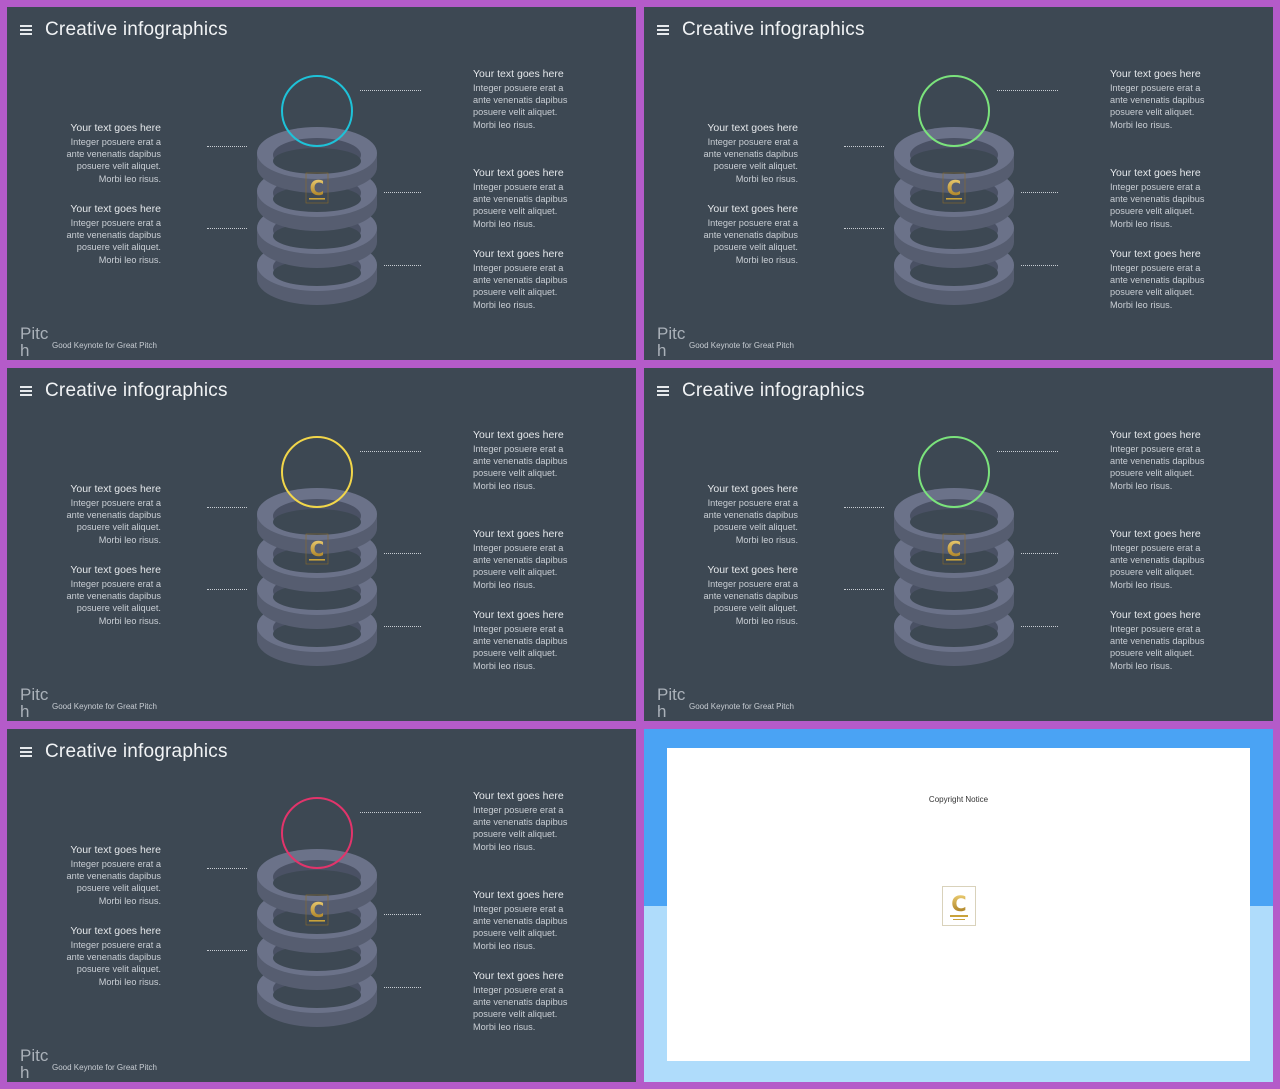 The height and width of the screenshot is (1089, 1280). I want to click on brand-tagline: Good Keynote for Great Pitch, so click(104, 1067).